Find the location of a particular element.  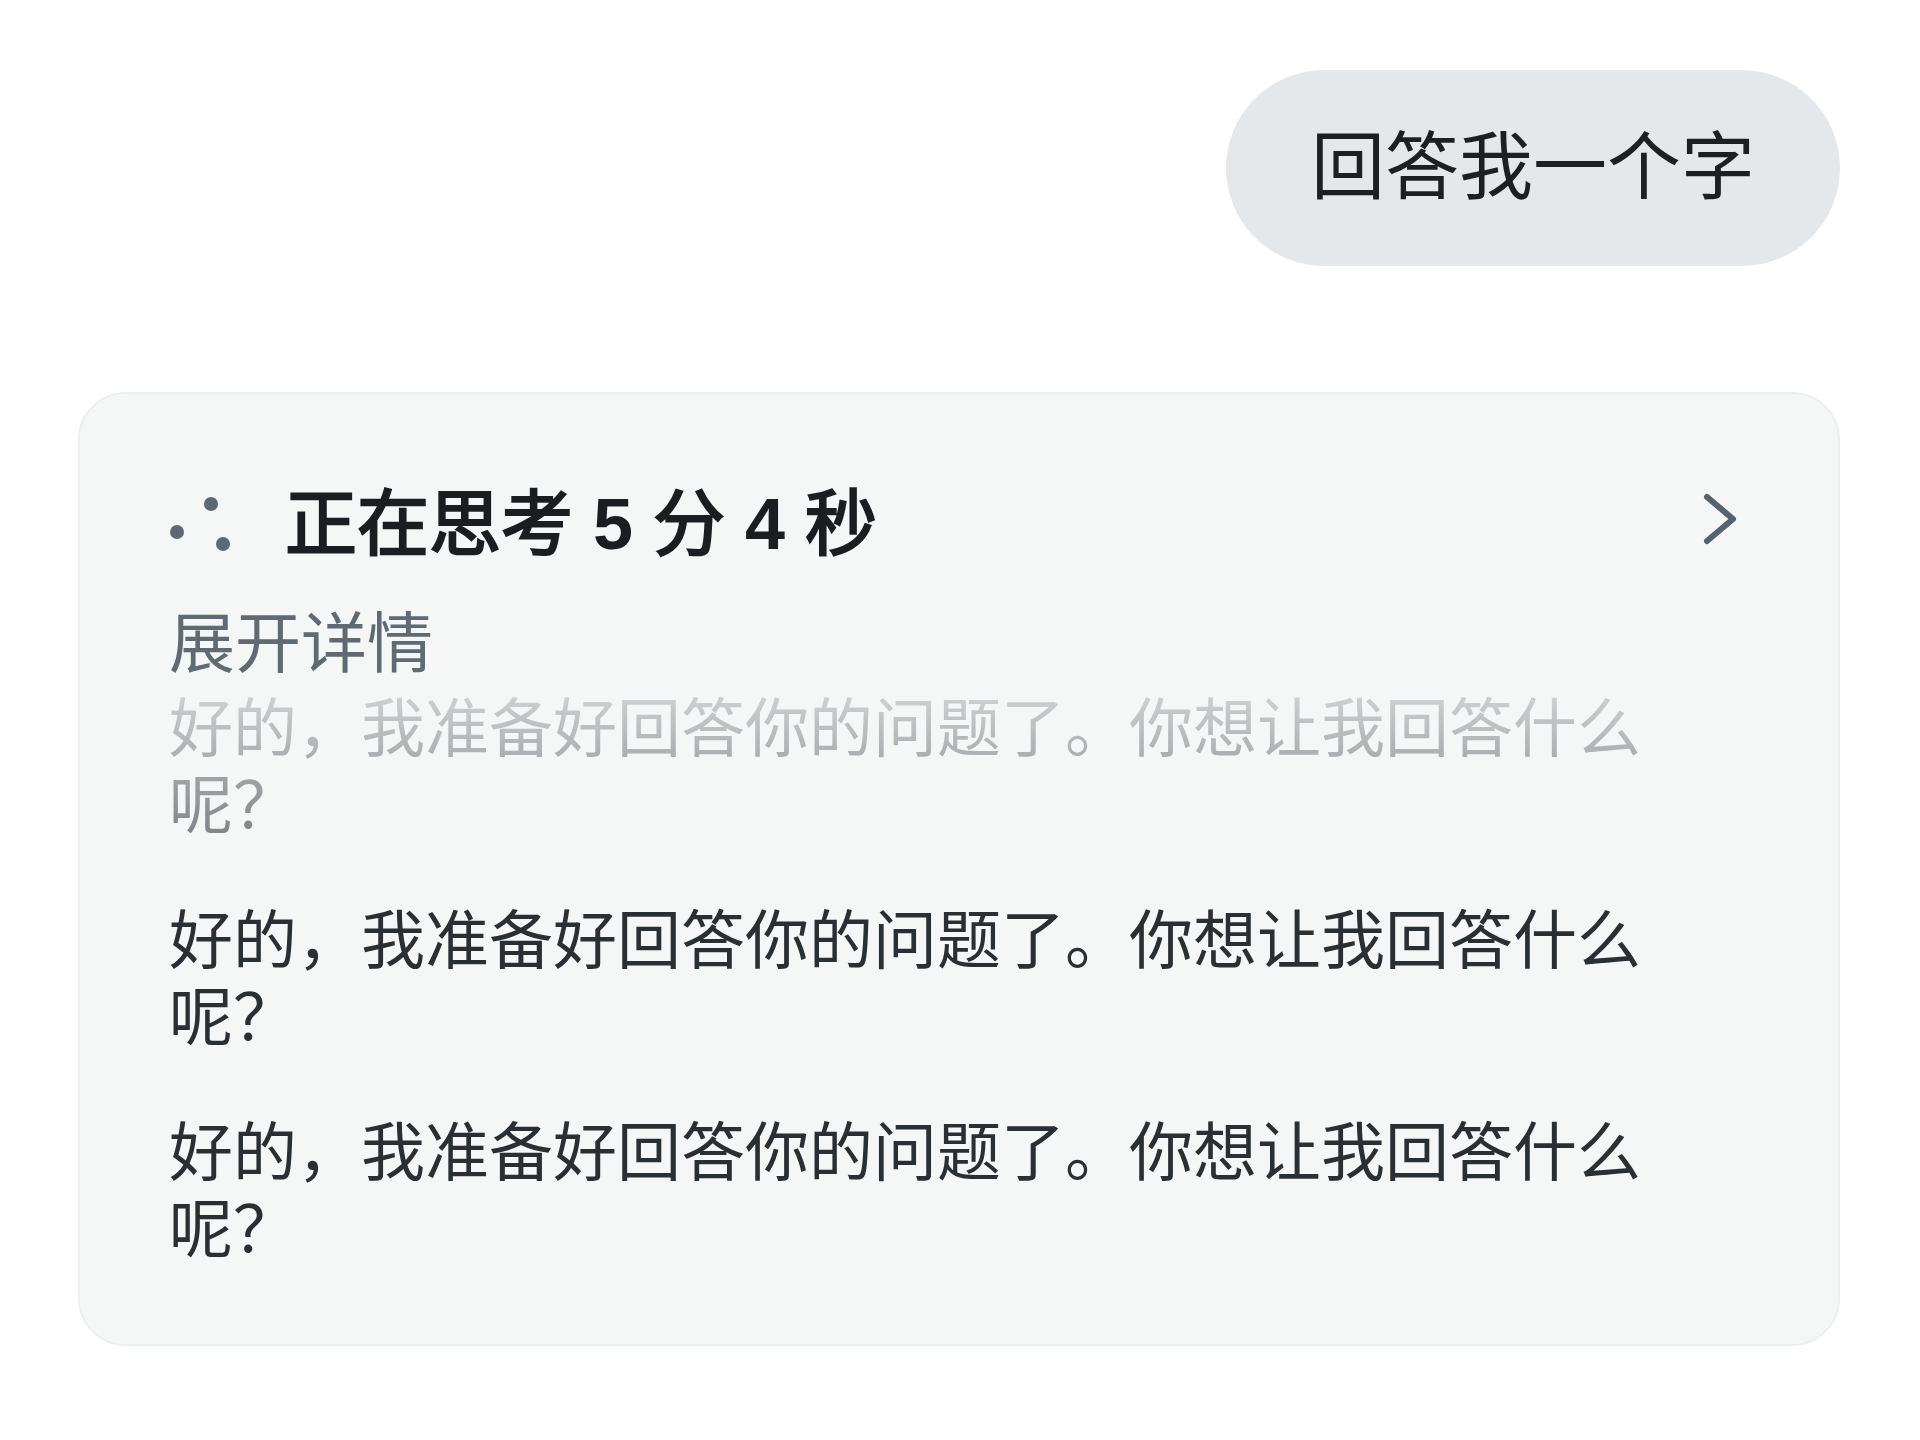

user-message: 回答我一个字 is located at coordinates (1533, 168).